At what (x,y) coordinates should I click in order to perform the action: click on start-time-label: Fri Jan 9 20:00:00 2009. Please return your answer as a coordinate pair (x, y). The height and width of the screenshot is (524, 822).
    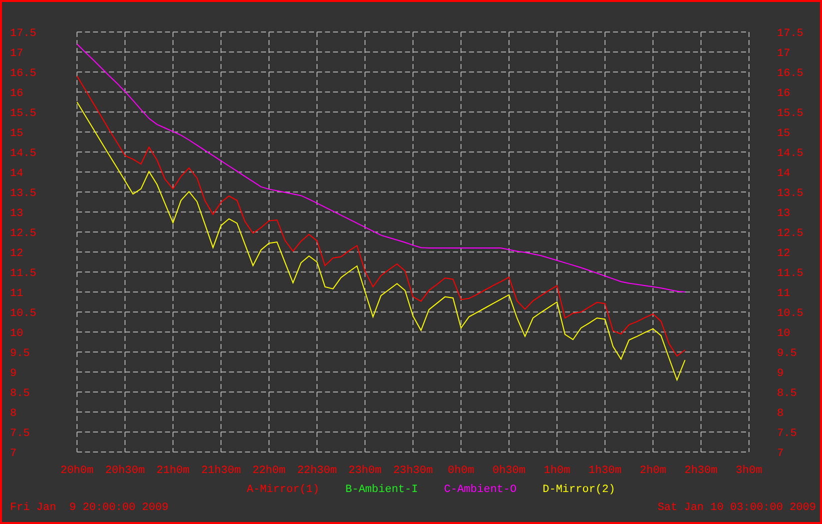
    Looking at the image, I should click on (89, 508).